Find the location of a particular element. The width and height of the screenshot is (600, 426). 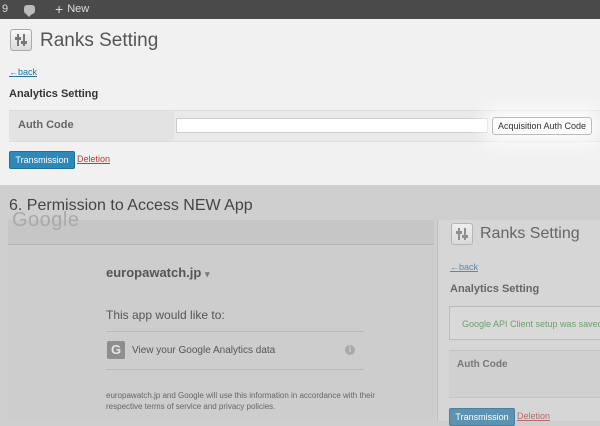

snapshot-auth-code-row: Auth Code is located at coordinates (524, 374).